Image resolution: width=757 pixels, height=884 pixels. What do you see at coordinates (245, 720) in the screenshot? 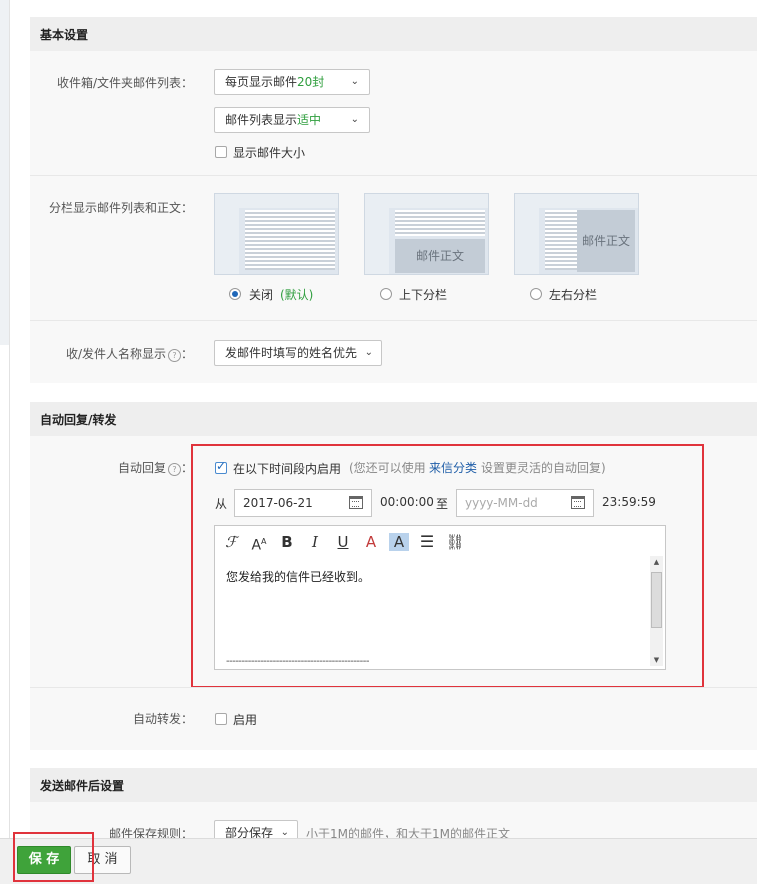
I see `auto-forward-enable-label: 启用` at bounding box center [245, 720].